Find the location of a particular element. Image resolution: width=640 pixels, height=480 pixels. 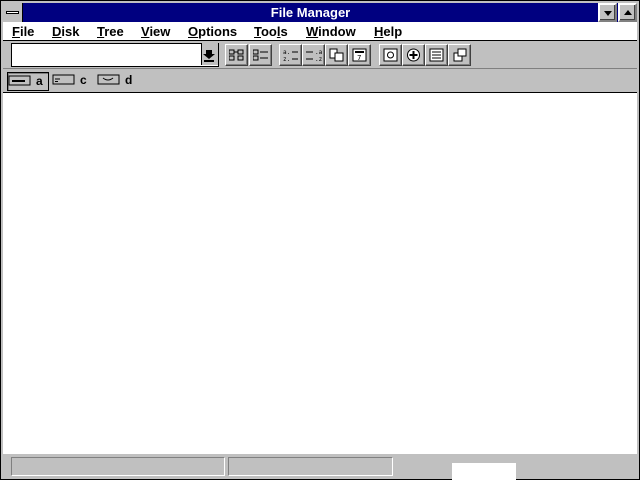

drive-c-label: c is located at coordinates (83, 80).